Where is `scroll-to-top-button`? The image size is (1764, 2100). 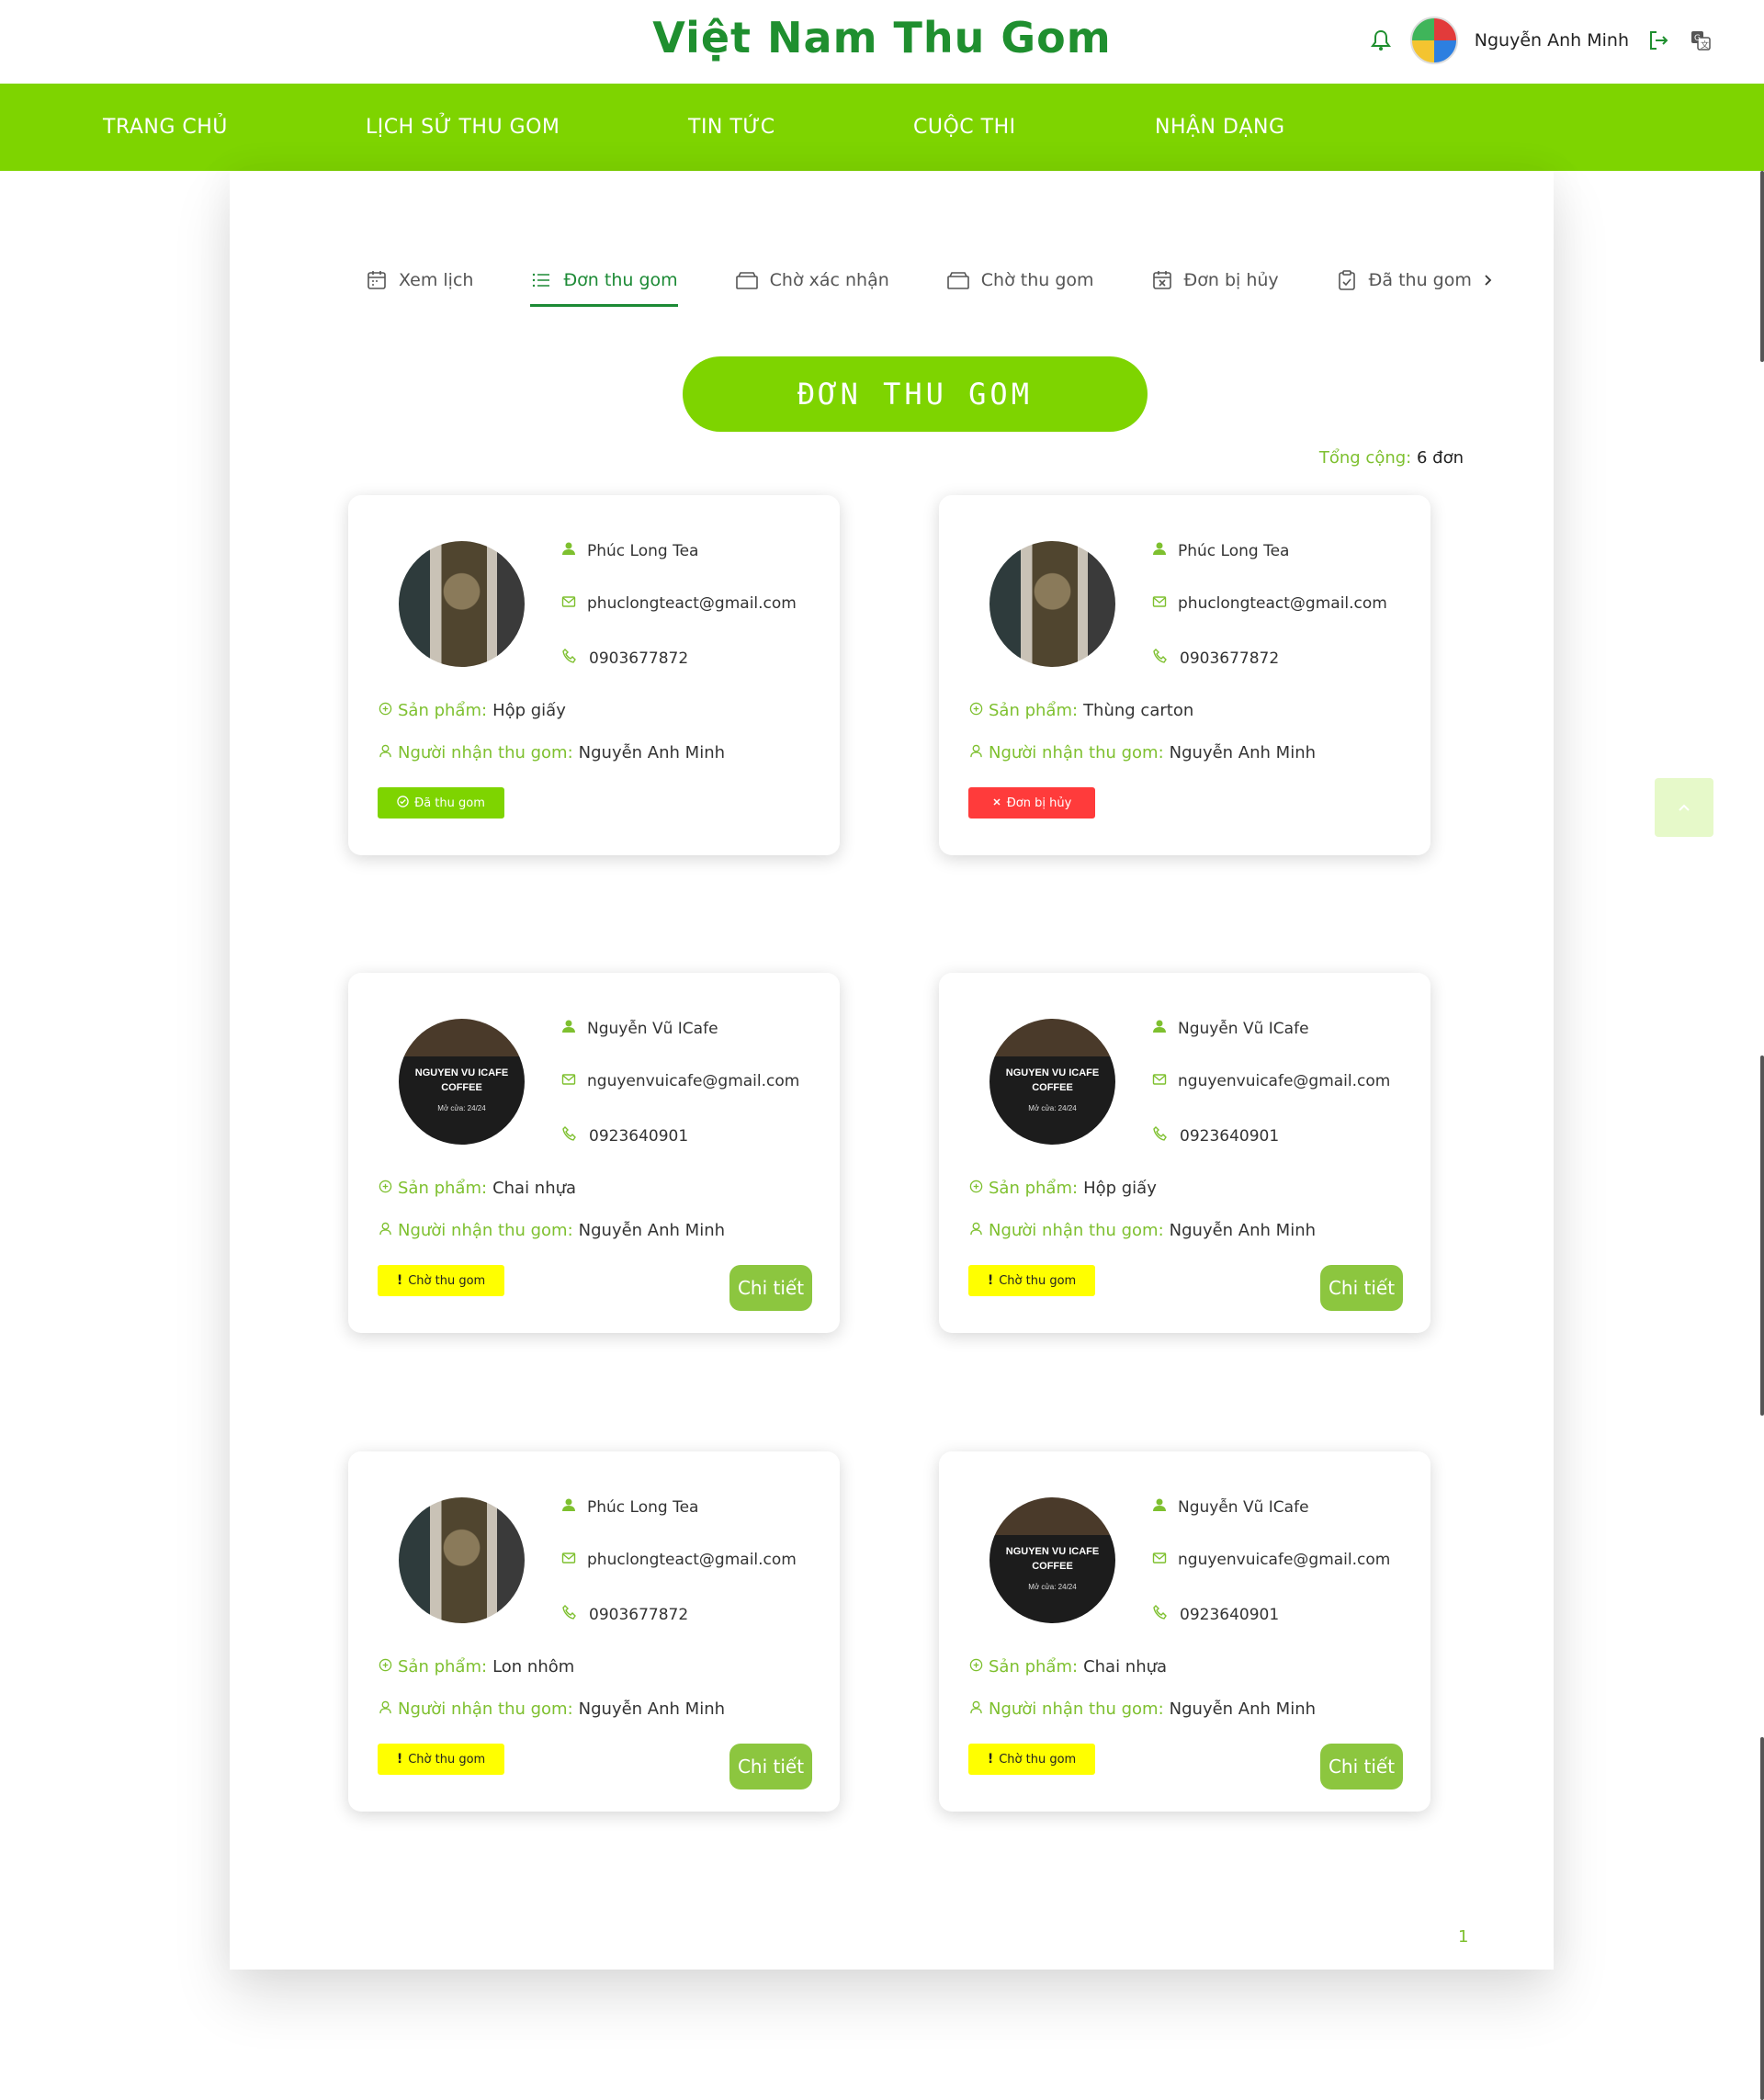
scroll-to-top-button is located at coordinates (1684, 807).